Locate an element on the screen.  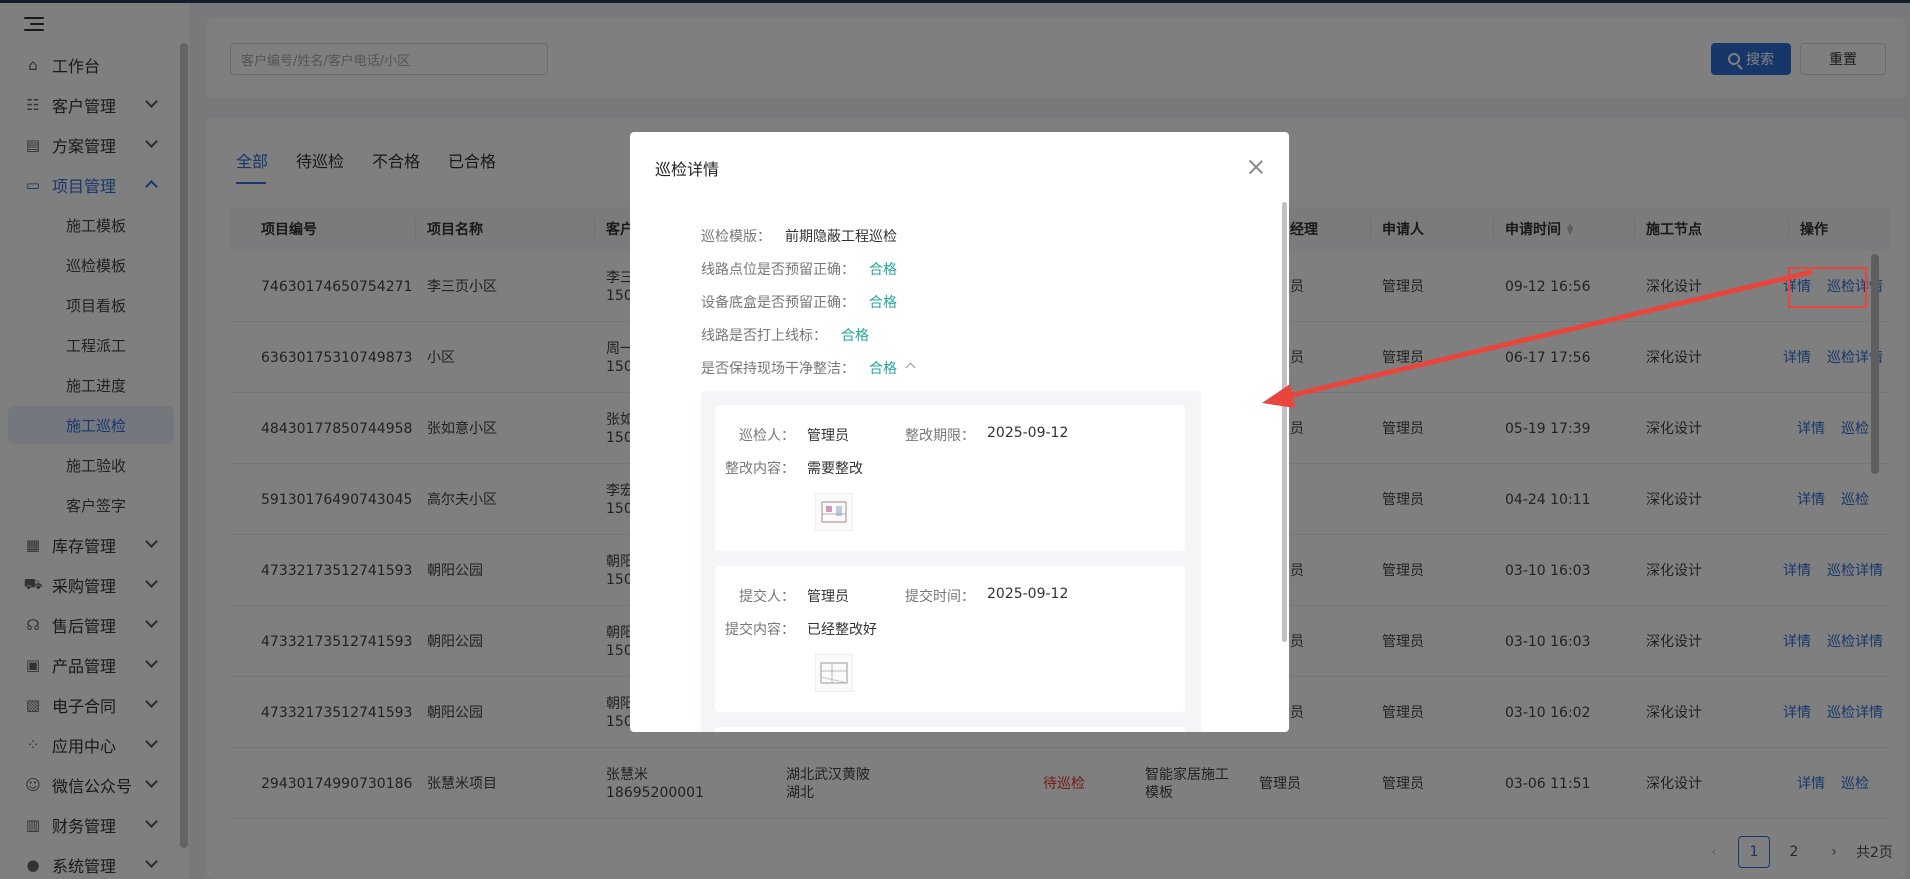
field-value: 前期隐蔽工程巡检 is located at coordinates (841, 237).